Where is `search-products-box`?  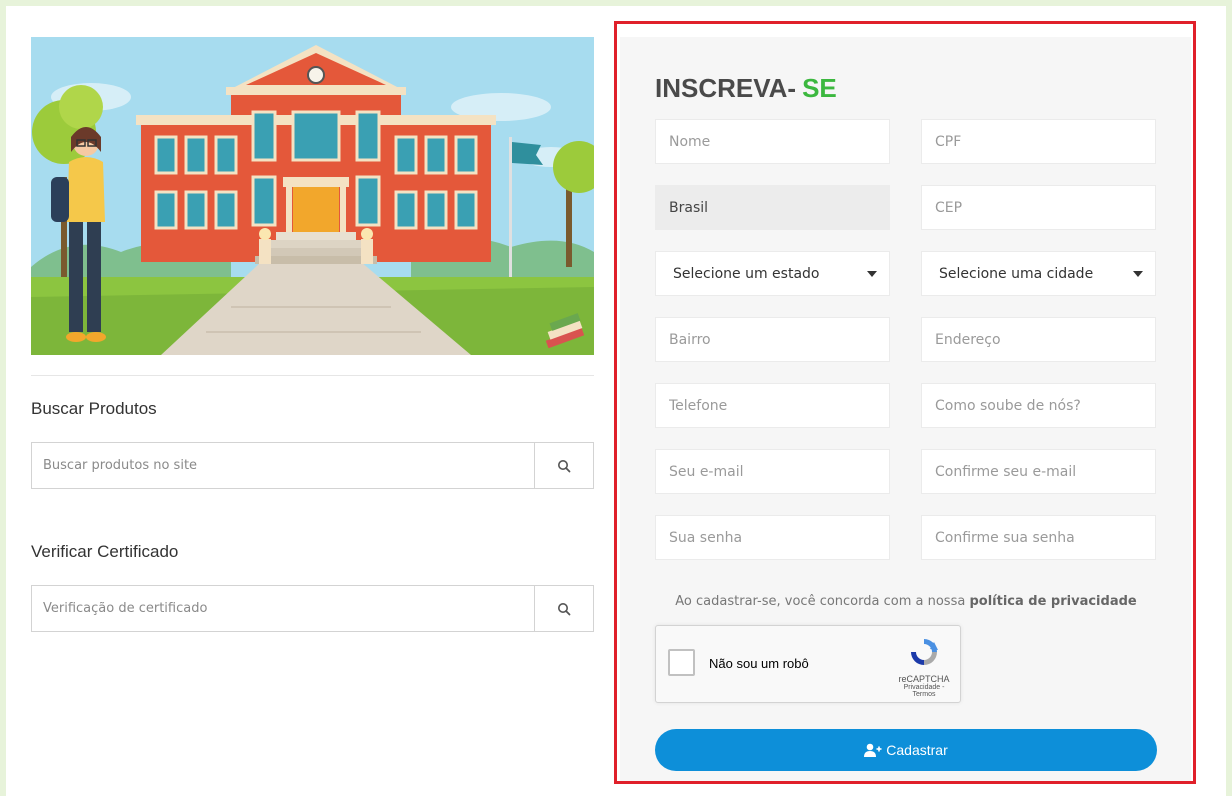 search-products-box is located at coordinates (312, 465).